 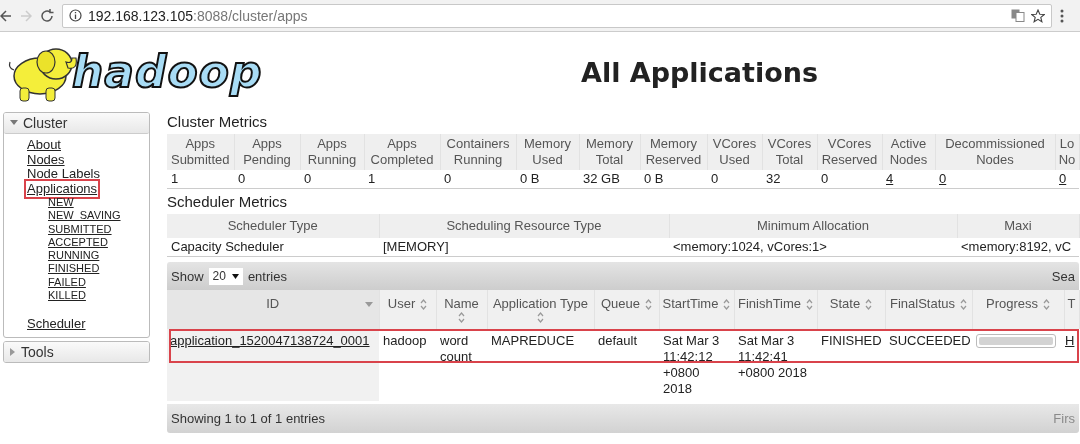 I want to click on column-header: Active Nodes, so click(x=908, y=151).